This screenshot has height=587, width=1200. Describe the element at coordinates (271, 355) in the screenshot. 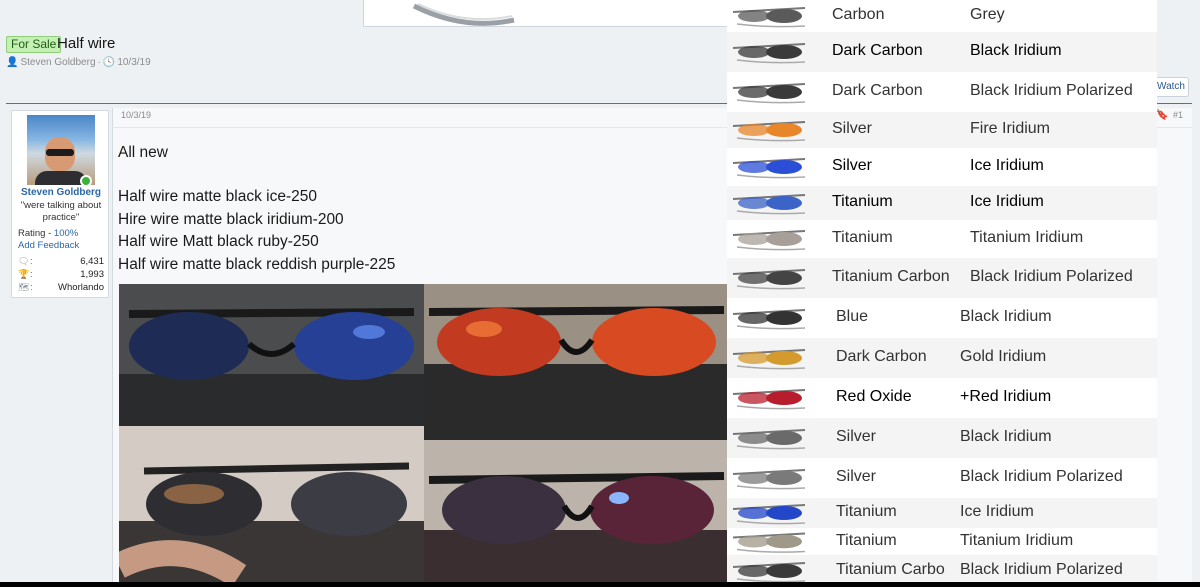

I see `sunglasses-ice-lens-photo` at that location.